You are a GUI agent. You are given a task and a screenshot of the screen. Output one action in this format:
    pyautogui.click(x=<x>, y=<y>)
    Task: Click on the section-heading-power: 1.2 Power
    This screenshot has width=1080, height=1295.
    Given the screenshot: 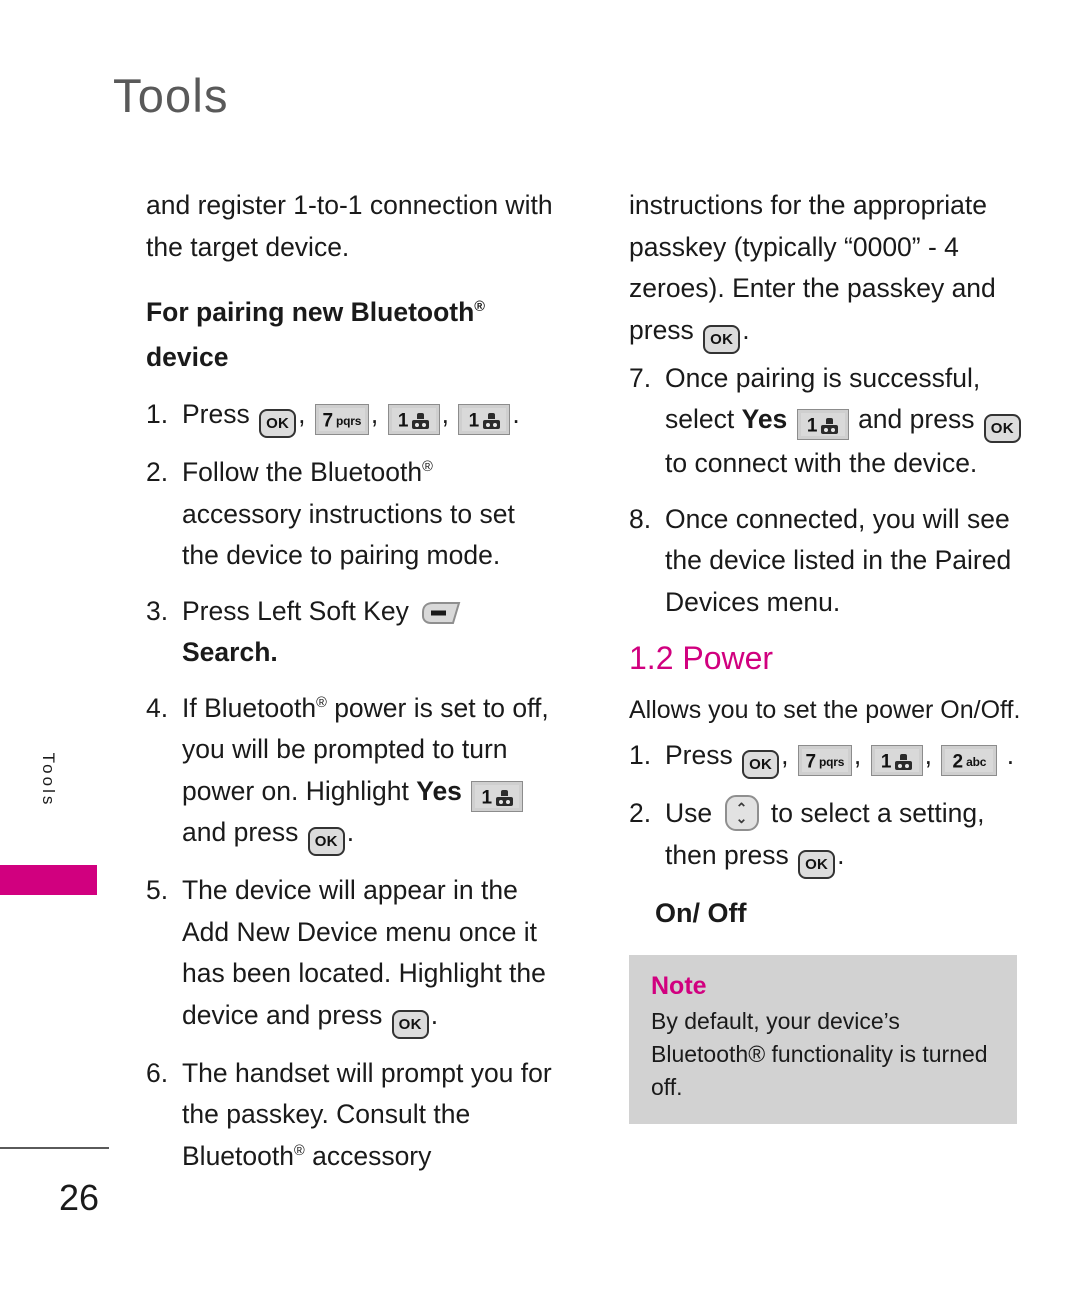 What is the action you would take?
    pyautogui.click(x=701, y=658)
    